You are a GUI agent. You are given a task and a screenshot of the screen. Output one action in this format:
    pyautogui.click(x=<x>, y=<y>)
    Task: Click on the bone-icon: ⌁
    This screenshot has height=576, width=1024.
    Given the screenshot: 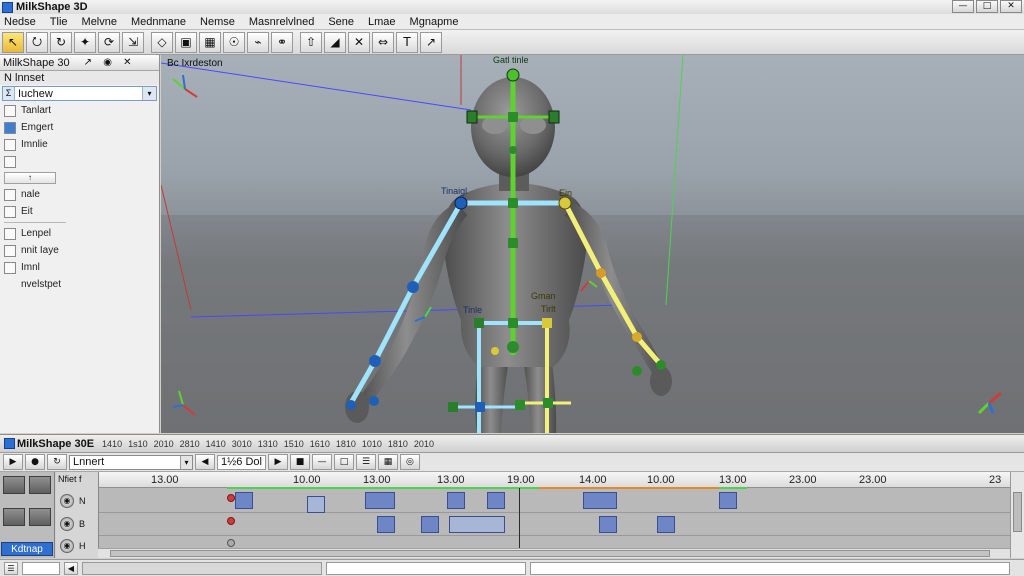 What is the action you would take?
    pyautogui.click(x=258, y=42)
    